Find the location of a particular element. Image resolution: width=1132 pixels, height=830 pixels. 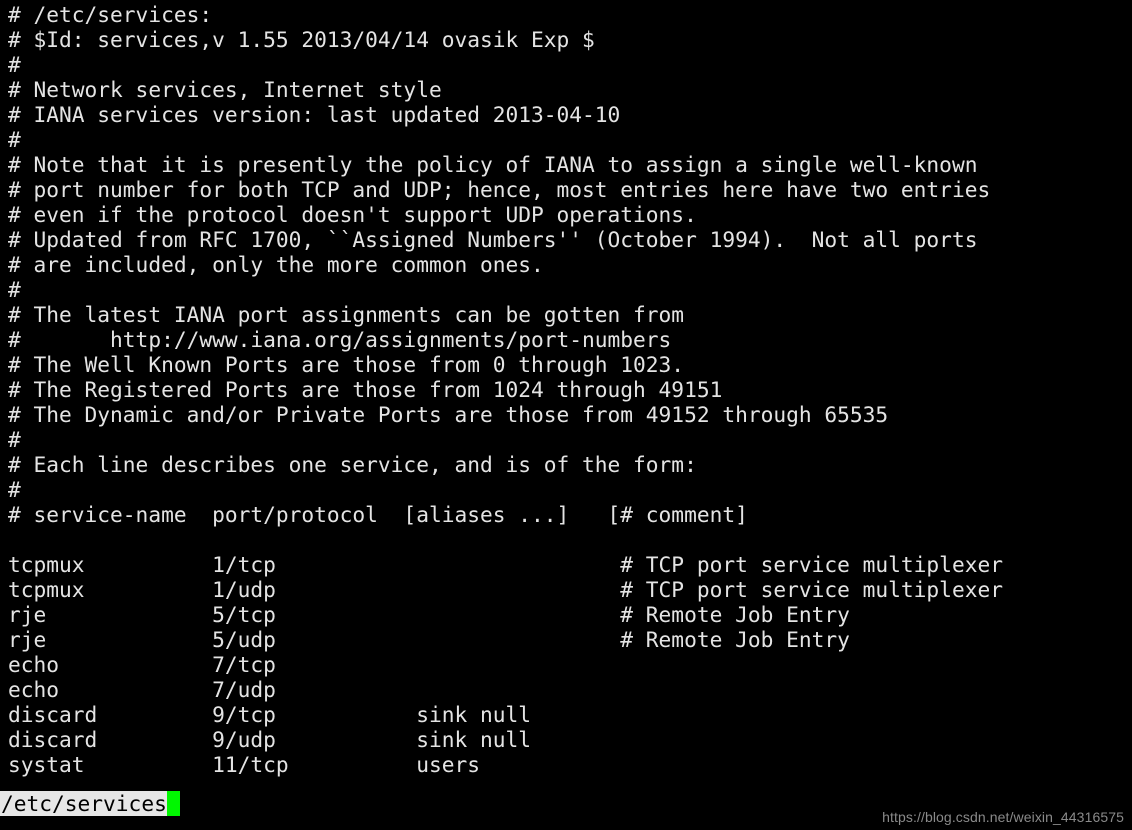

text-line: # /etc/services: is located at coordinates (110, 14).